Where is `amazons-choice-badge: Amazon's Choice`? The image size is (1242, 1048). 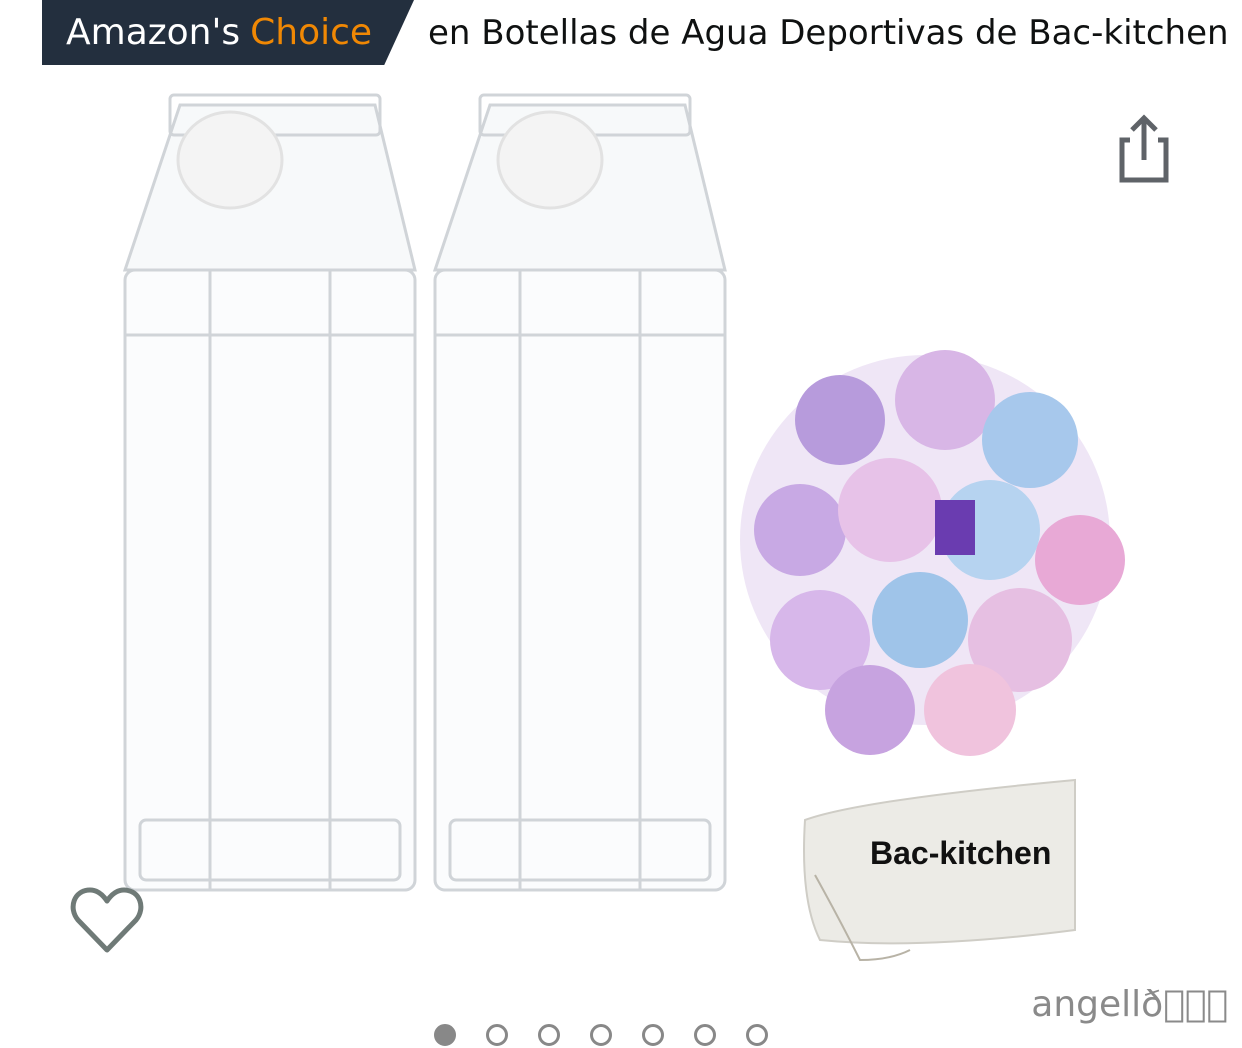
amazons-choice-badge: Amazon's Choice is located at coordinates (228, 32).